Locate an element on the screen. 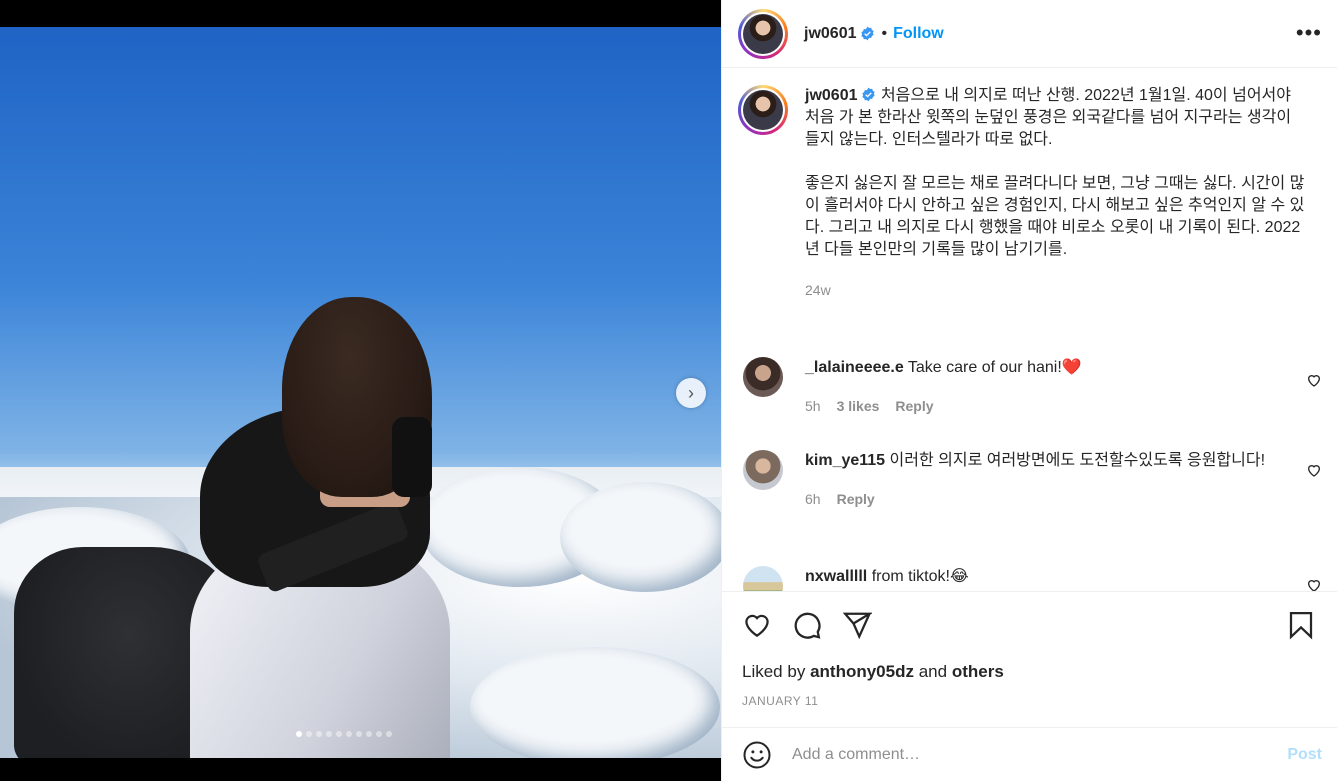  likes-summary: Liked by anthony05dz and others is located at coordinates (873, 672).